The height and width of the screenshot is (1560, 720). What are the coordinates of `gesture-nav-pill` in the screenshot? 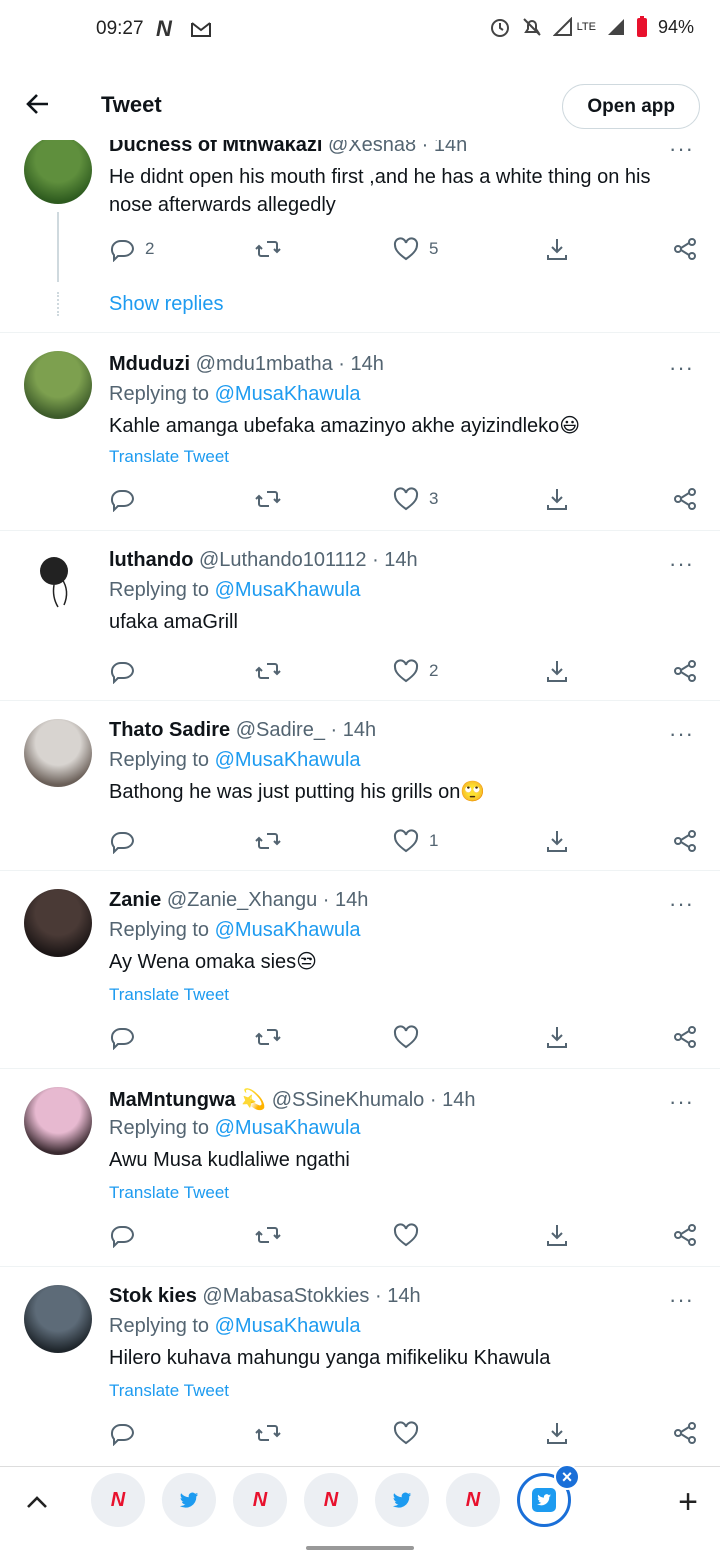 It's located at (360, 1548).